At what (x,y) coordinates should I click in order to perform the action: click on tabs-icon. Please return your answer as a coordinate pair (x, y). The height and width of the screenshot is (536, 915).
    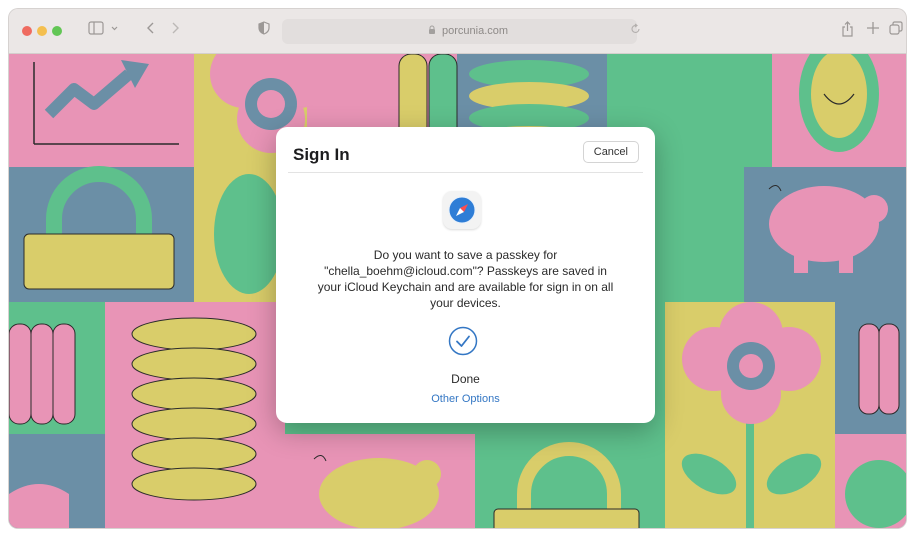
    Looking at the image, I should click on (896, 31).